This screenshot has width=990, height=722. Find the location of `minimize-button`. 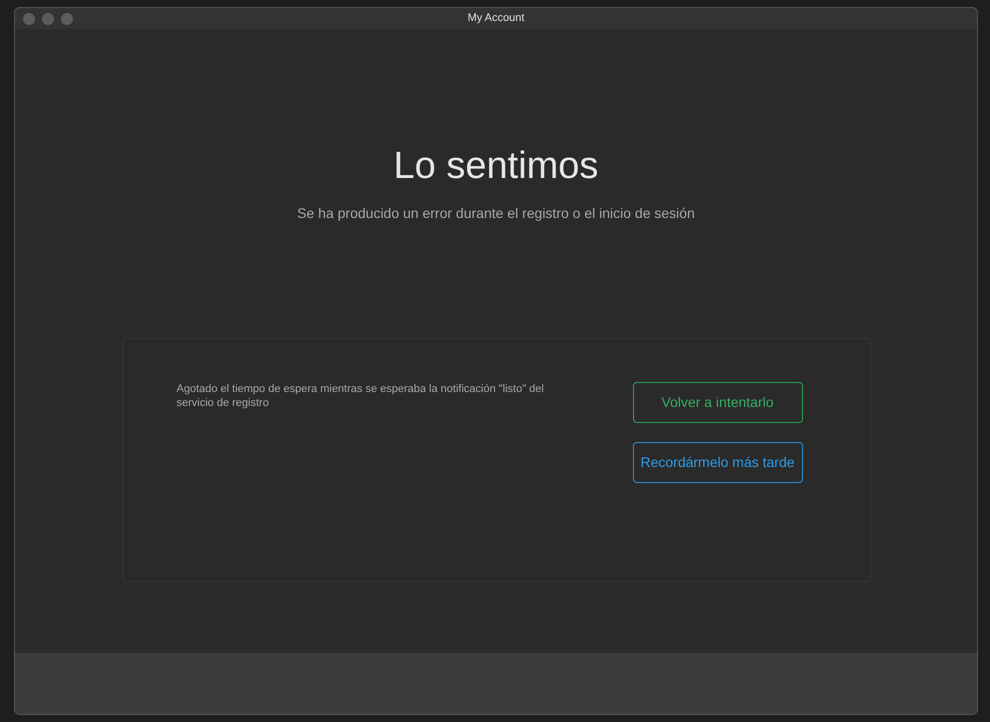

minimize-button is located at coordinates (48, 18).